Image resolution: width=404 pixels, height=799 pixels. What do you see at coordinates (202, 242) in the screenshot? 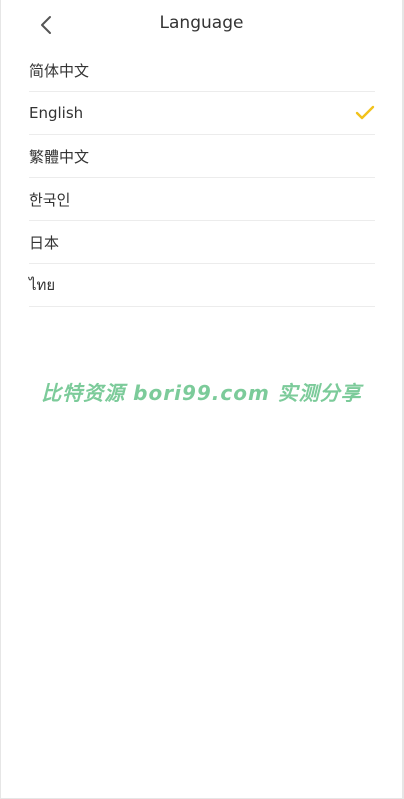
I see `language-item-japanese: 日本` at bounding box center [202, 242].